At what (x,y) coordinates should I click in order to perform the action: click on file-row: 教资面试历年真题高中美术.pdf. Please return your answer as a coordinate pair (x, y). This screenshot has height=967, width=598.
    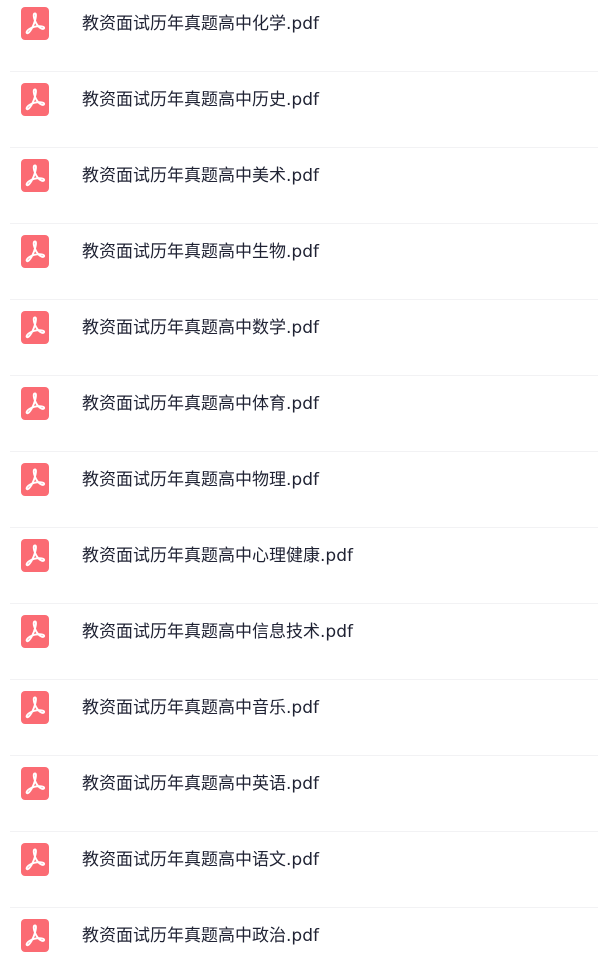
    Looking at the image, I should click on (299, 186).